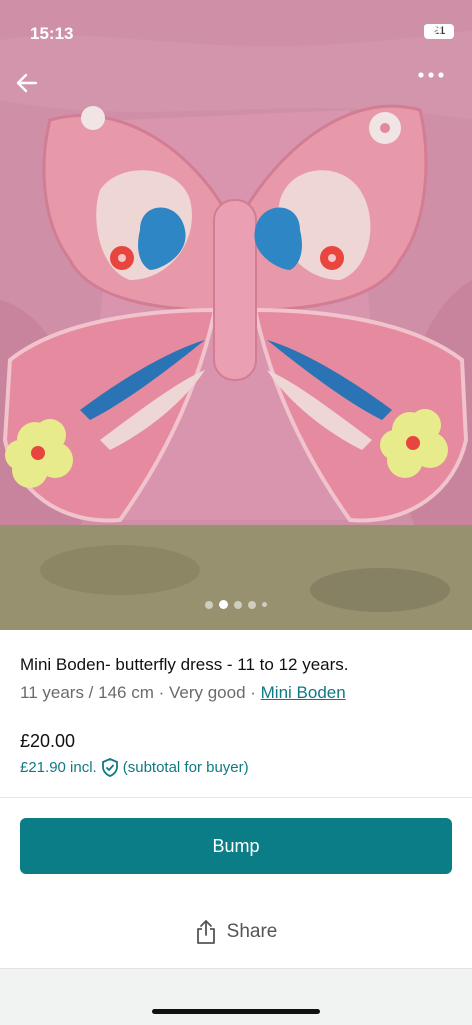  I want to click on wifi-icon, so click(433, 30).